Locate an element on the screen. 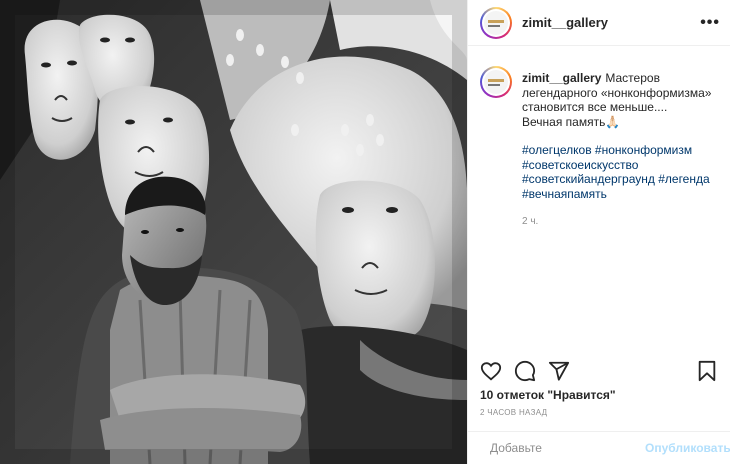 Image resolution: width=730 pixels, height=464 pixels. comment-icon is located at coordinates (525, 371).